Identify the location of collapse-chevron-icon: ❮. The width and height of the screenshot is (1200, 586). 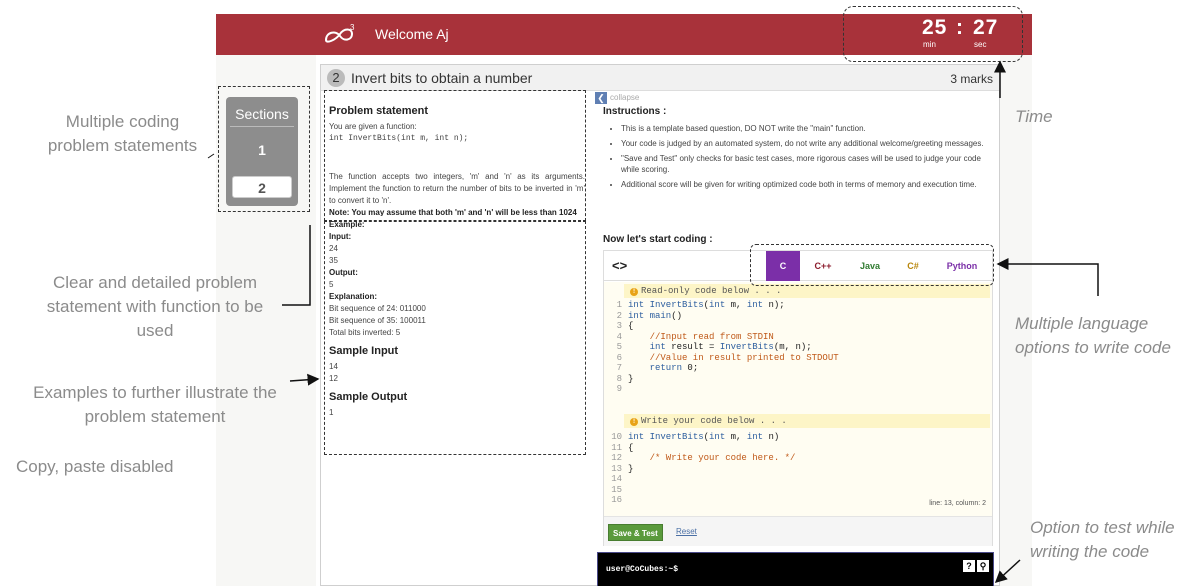
(601, 98).